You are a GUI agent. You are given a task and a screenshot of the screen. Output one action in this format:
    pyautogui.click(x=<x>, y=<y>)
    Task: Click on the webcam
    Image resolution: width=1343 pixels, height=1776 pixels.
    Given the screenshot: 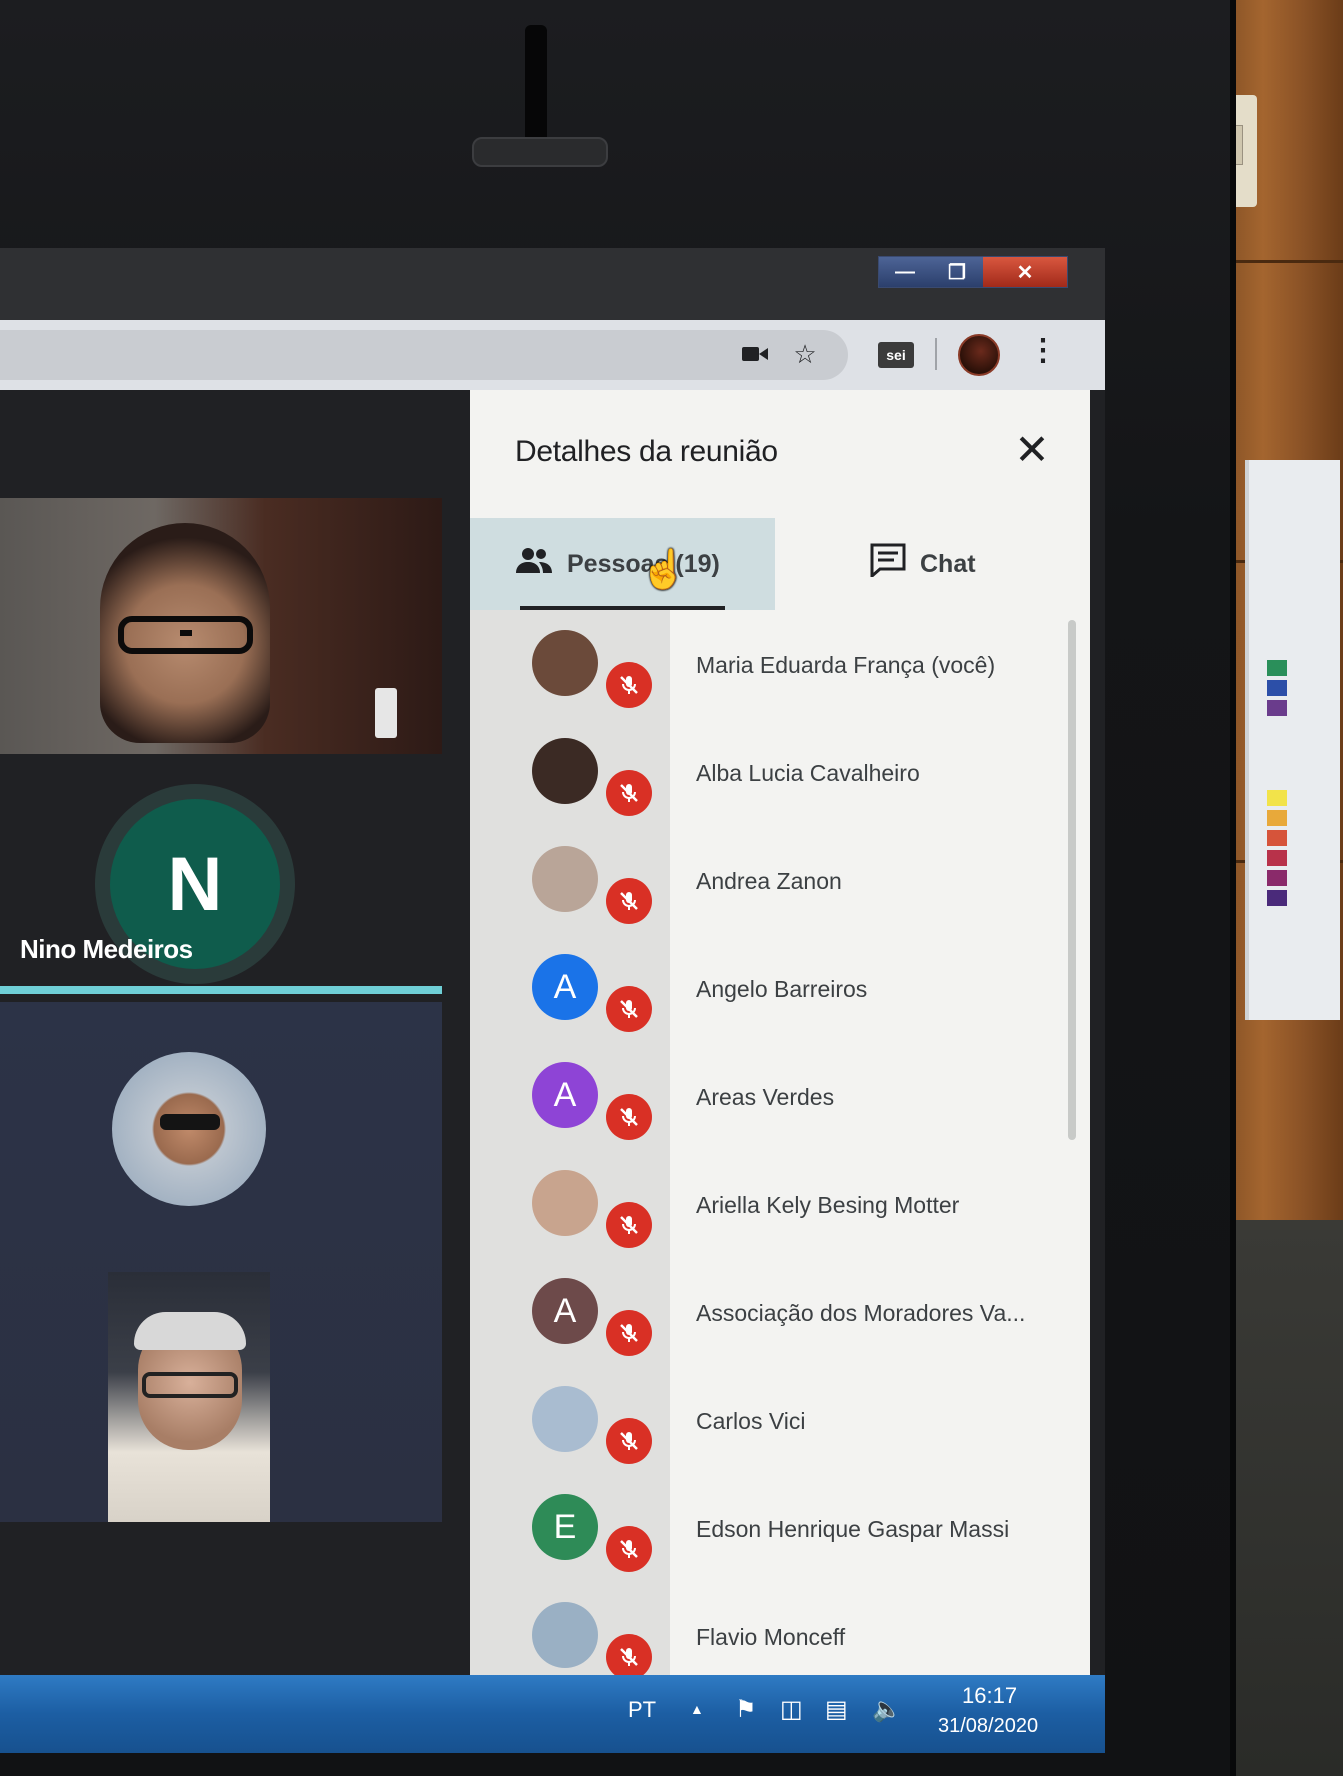 What is the action you would take?
    pyautogui.click(x=540, y=97)
    